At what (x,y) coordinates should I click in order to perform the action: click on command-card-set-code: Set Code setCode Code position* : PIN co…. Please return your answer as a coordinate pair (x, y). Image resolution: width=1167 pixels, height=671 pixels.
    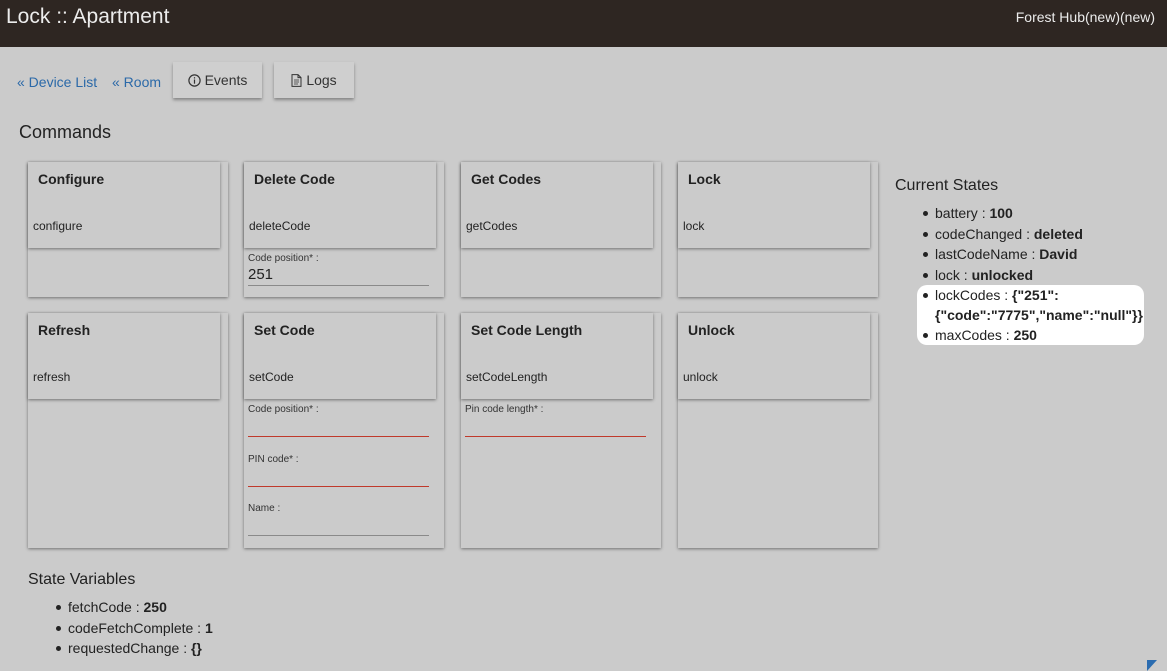
    Looking at the image, I should click on (344, 430).